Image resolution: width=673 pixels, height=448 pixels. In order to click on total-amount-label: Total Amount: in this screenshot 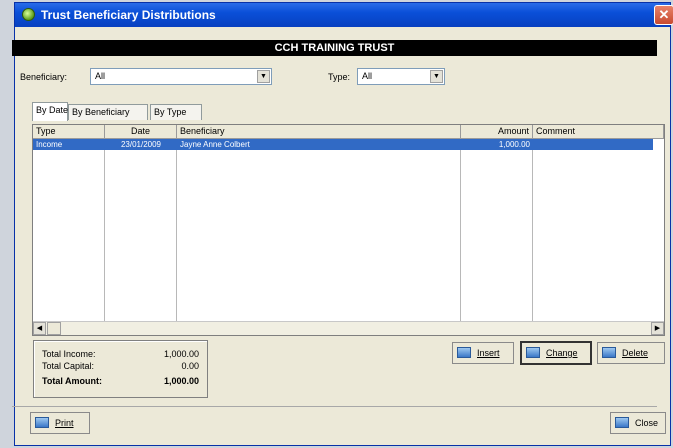, I will do `click(72, 381)`.